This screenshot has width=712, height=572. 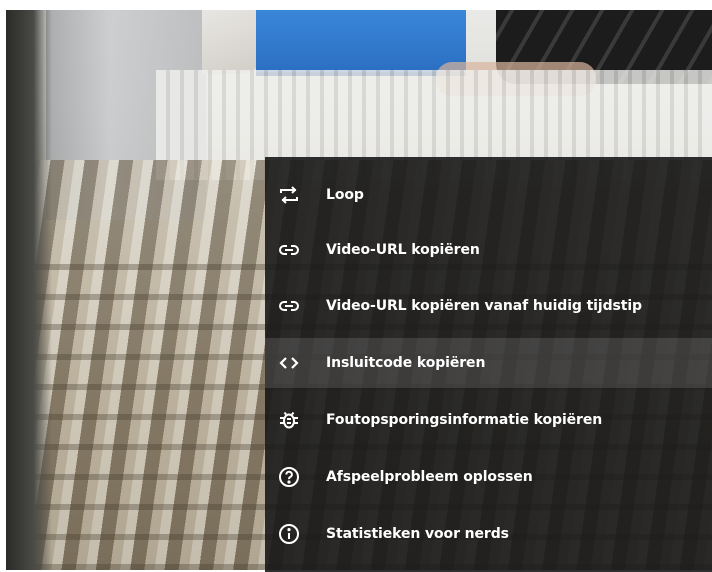 I want to click on video-scene-left-edge, so click(x=29, y=290).